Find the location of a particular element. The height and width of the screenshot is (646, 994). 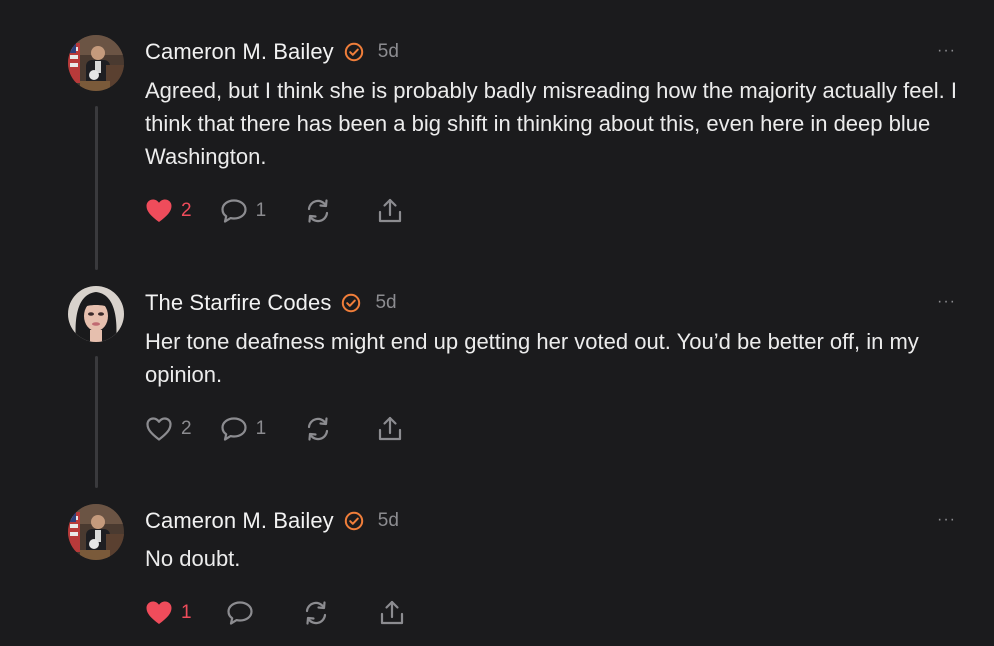

author-name: The Starfire Codes is located at coordinates (238, 303).